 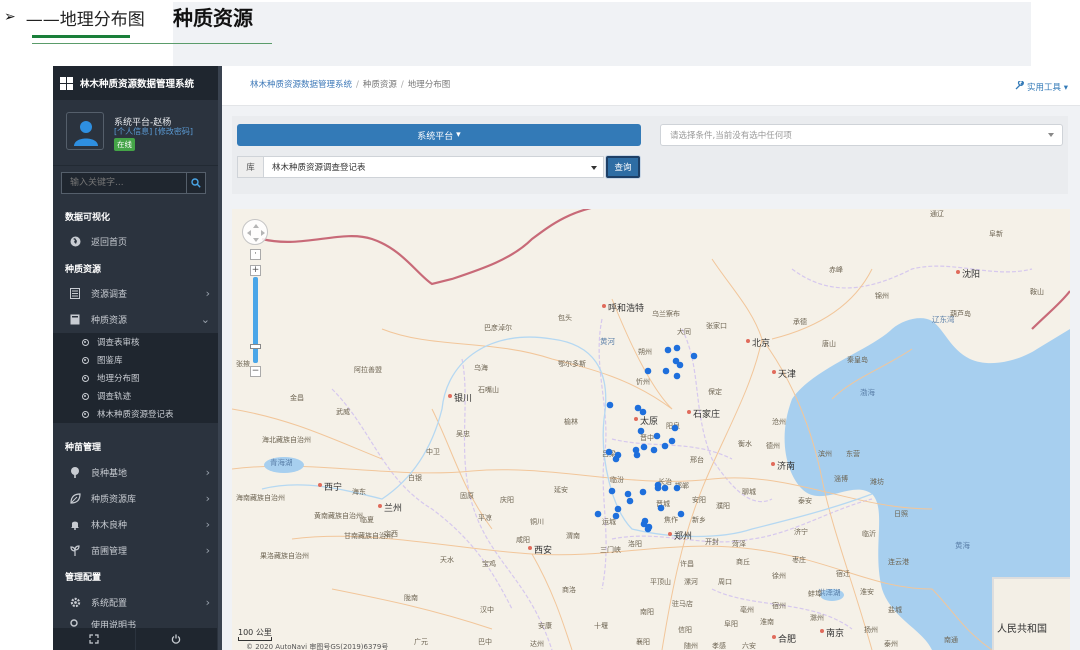 What do you see at coordinates (109, 603) in the screenshot?
I see `sidebar-item-label: 系统配置` at bounding box center [109, 603].